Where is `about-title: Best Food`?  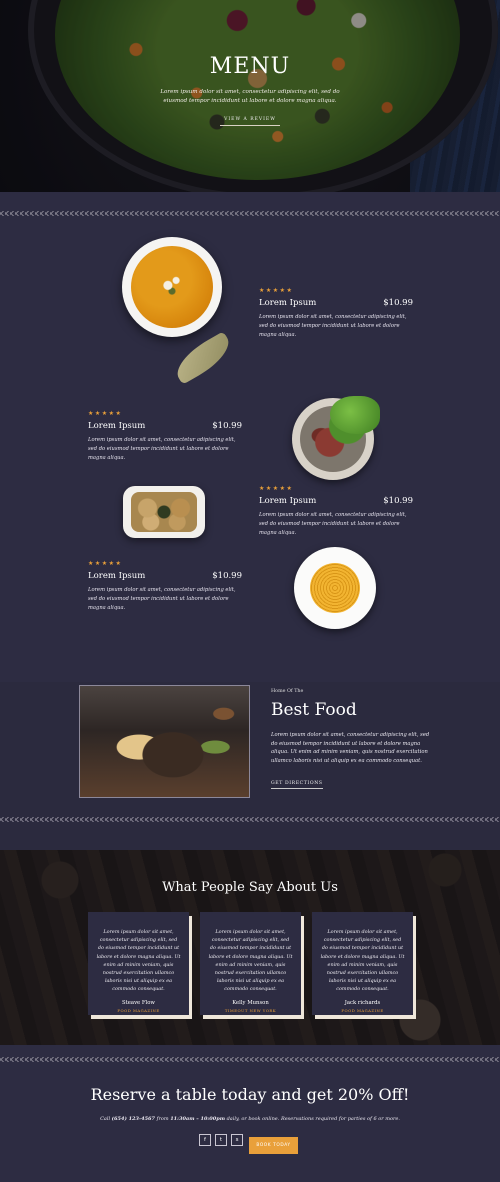
about-title: Best Food is located at coordinates (314, 710).